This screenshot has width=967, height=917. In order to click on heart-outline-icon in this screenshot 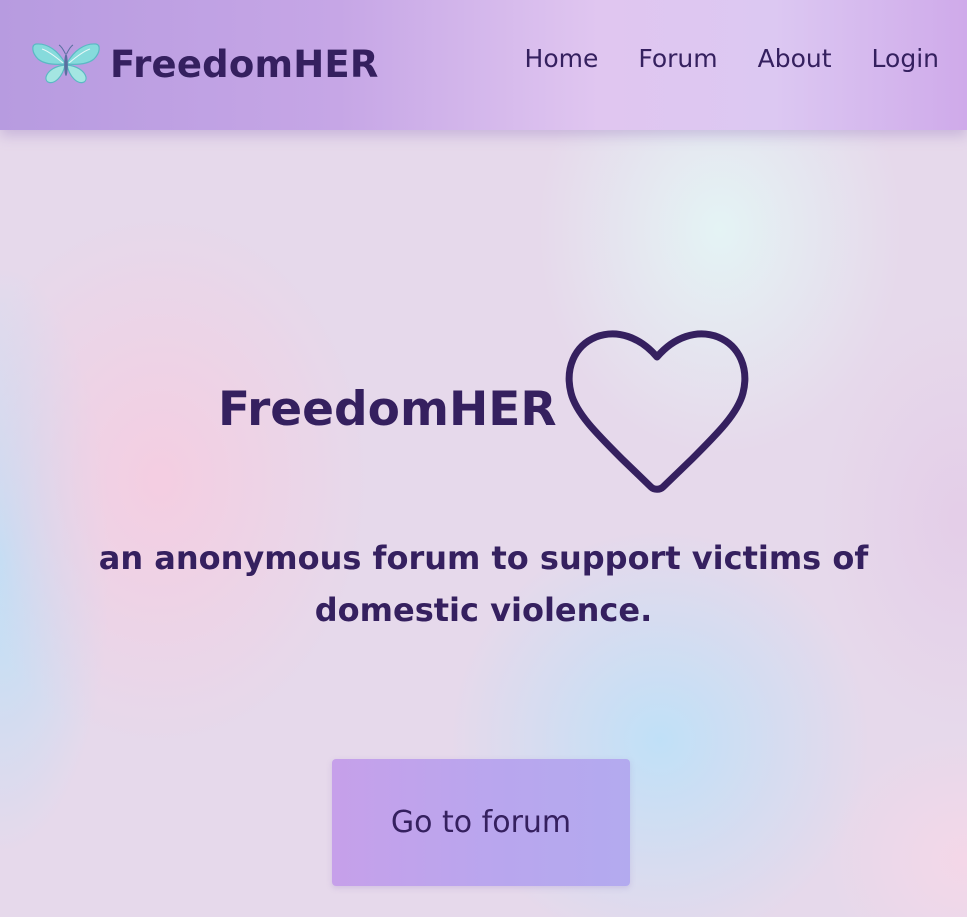, I will do `click(657, 411)`.